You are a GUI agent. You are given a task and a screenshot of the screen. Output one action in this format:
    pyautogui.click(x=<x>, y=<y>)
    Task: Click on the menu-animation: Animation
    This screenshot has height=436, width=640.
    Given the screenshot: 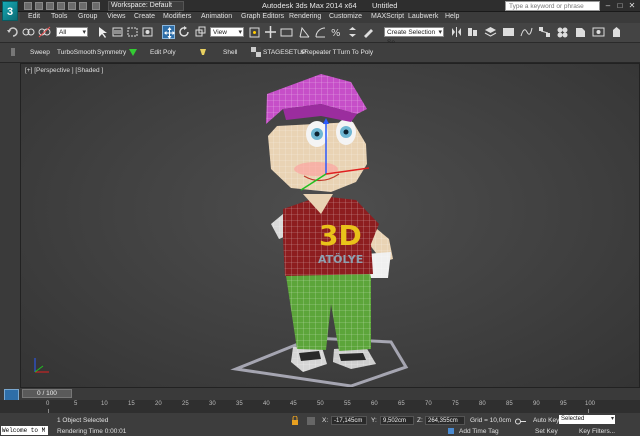 What is the action you would take?
    pyautogui.click(x=216, y=16)
    